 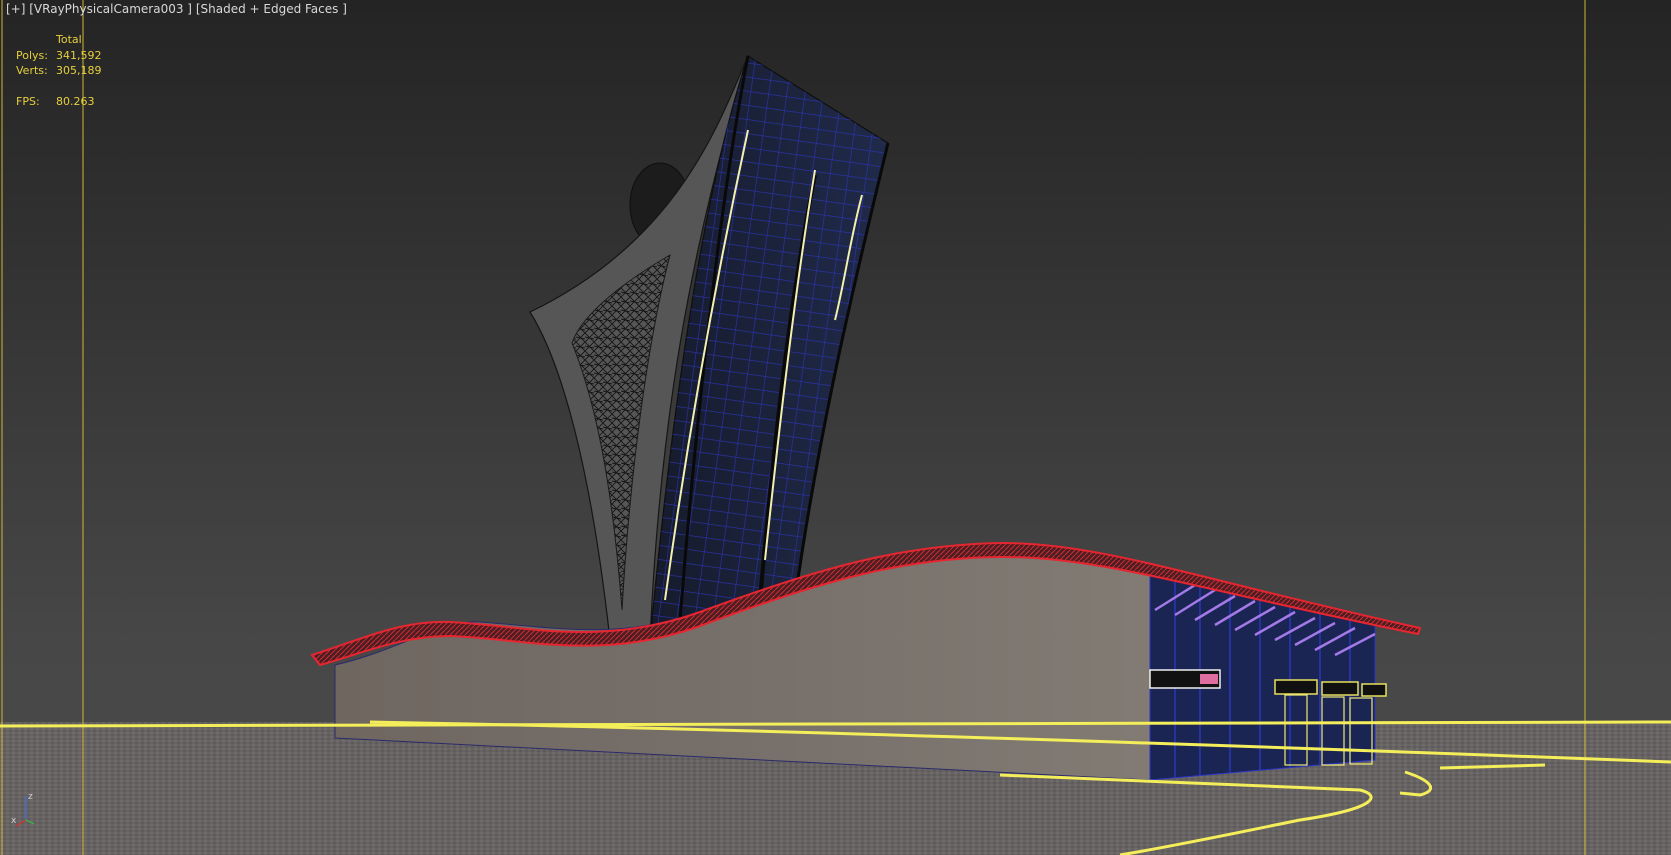 What do you see at coordinates (14, 821) in the screenshot?
I see `axis-x-label: x` at bounding box center [14, 821].